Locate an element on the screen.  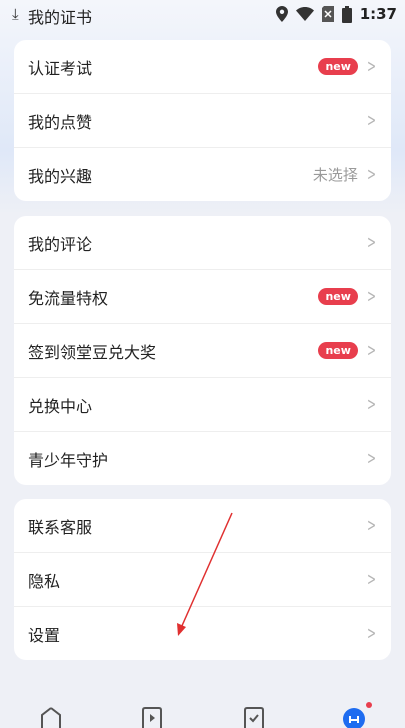
menu-item-checkin: 签到领堂豆兑大奖 new > is located at coordinates (202, 351).